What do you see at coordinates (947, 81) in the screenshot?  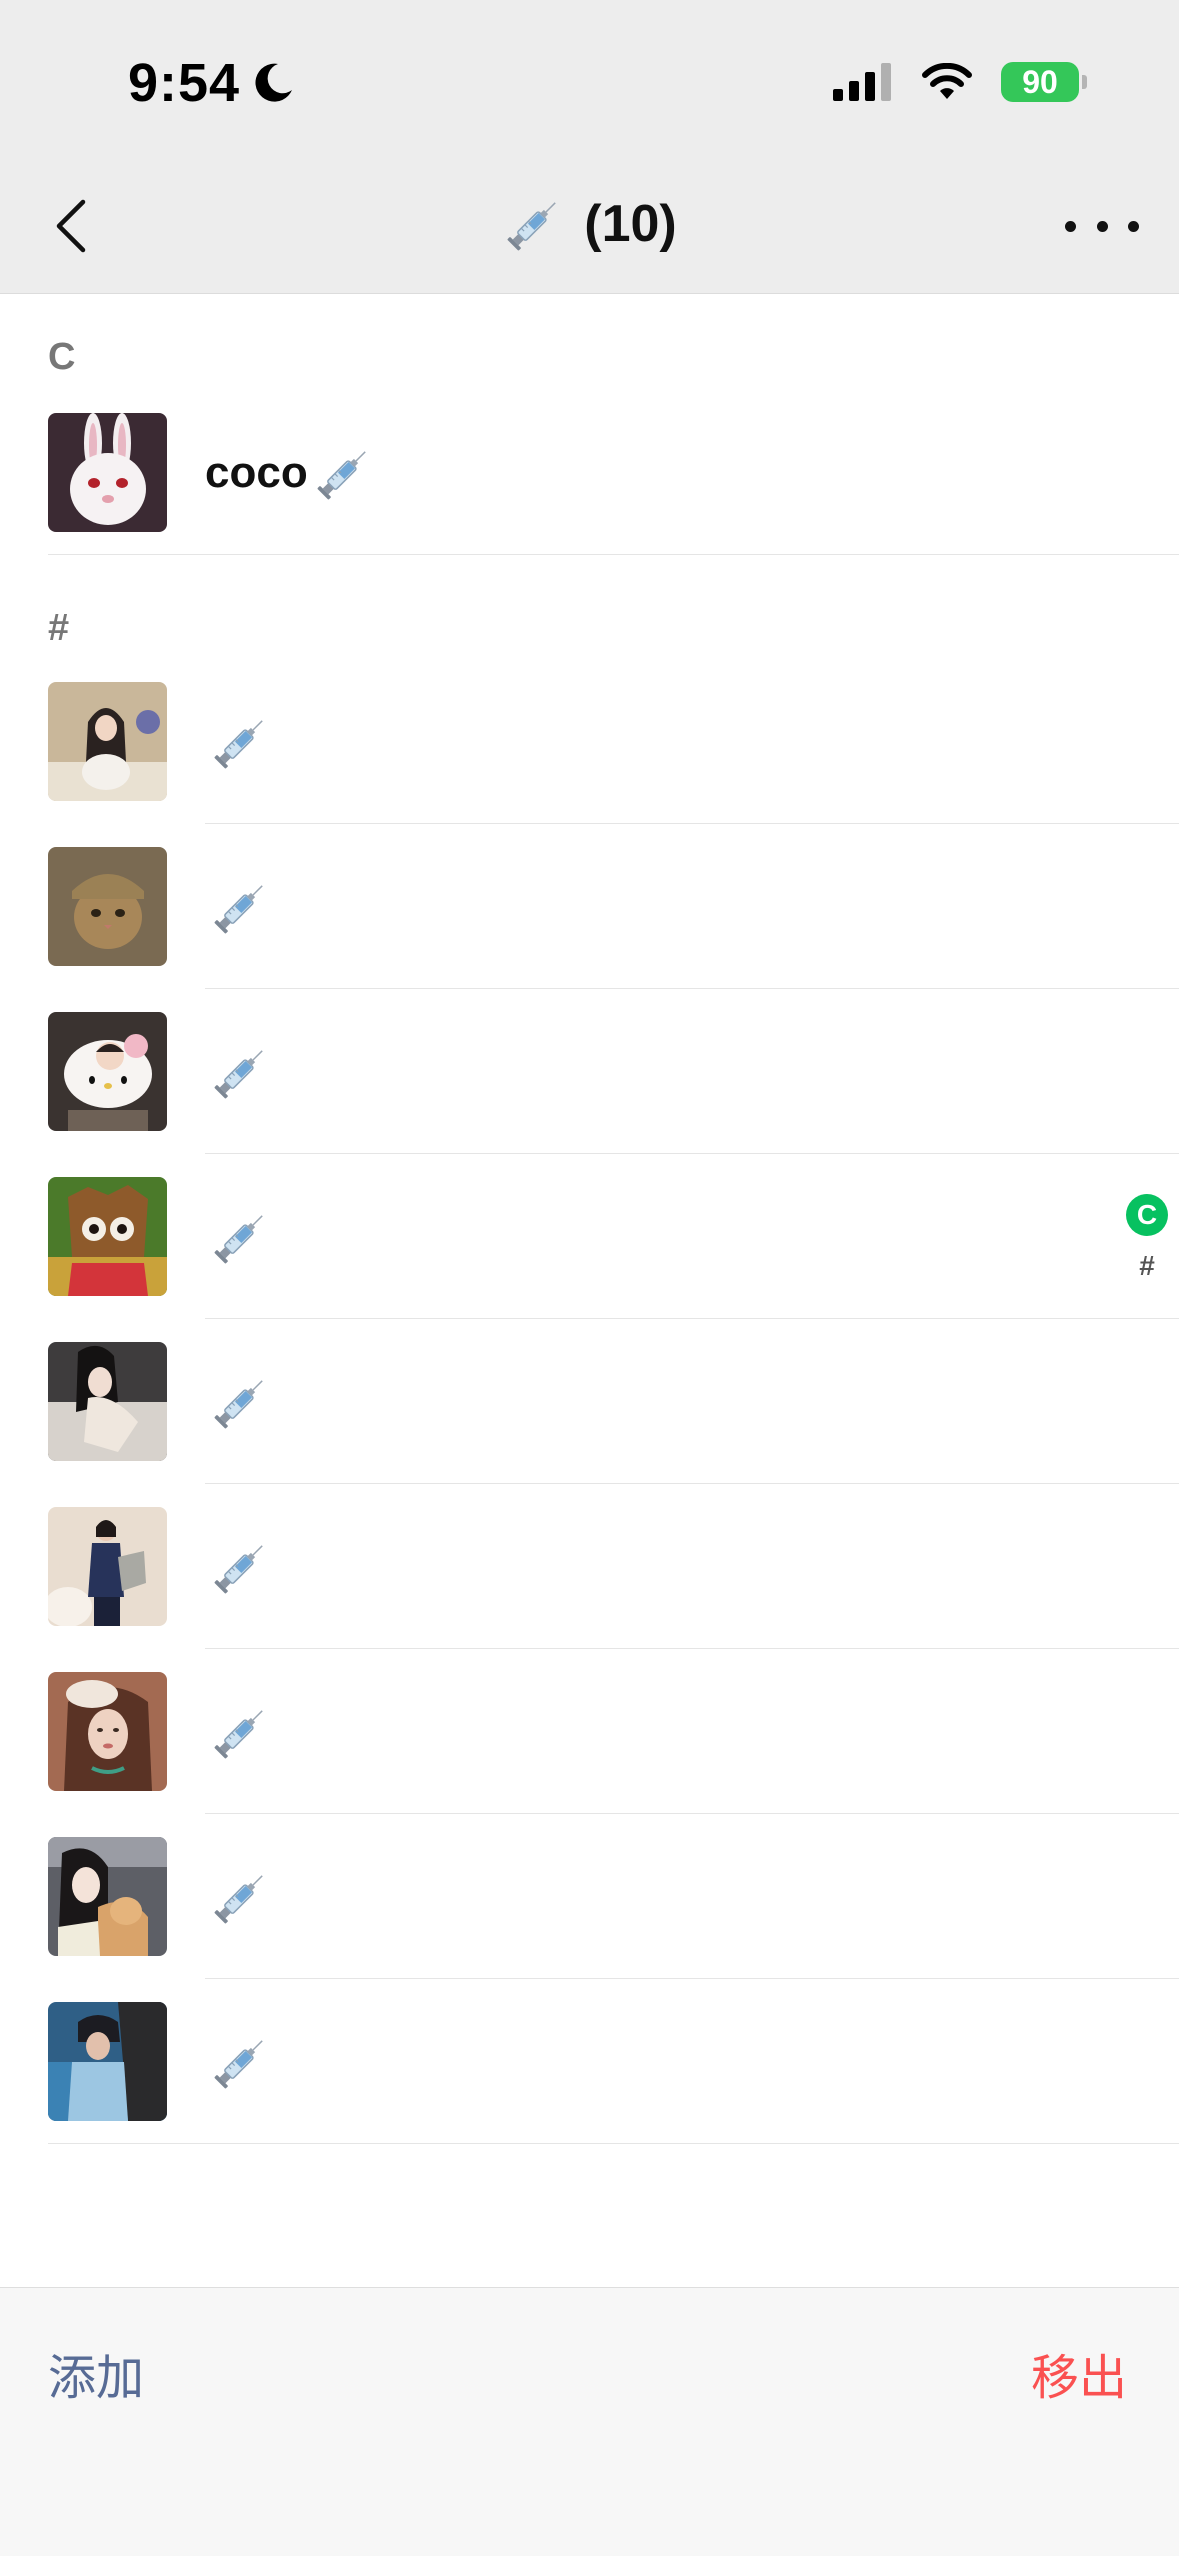 I see `wifi-icon` at bounding box center [947, 81].